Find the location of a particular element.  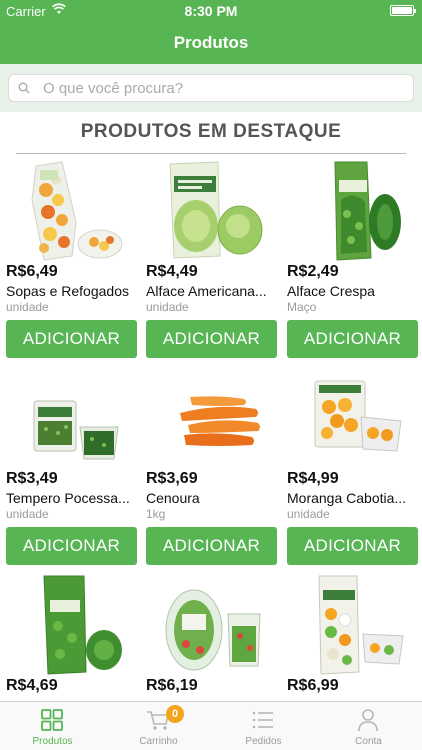

product-unit: Maço is located at coordinates (302, 307).